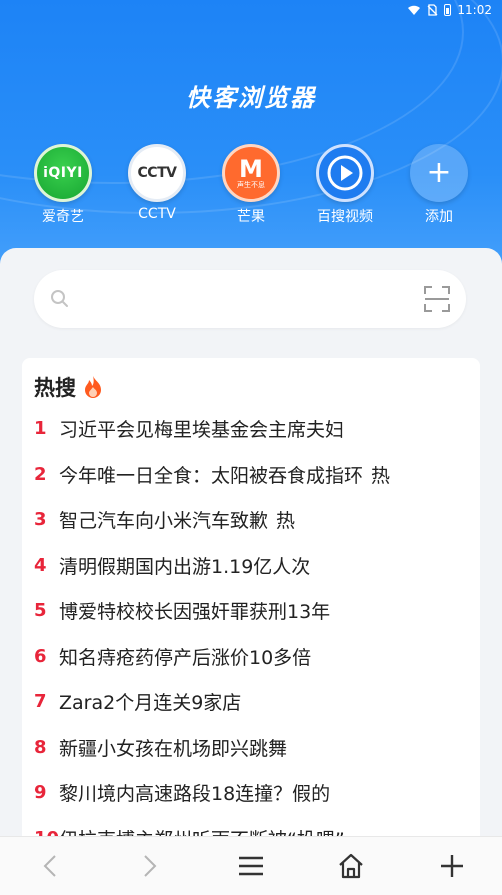 The image size is (502, 895). I want to click on home-button, so click(351, 866).